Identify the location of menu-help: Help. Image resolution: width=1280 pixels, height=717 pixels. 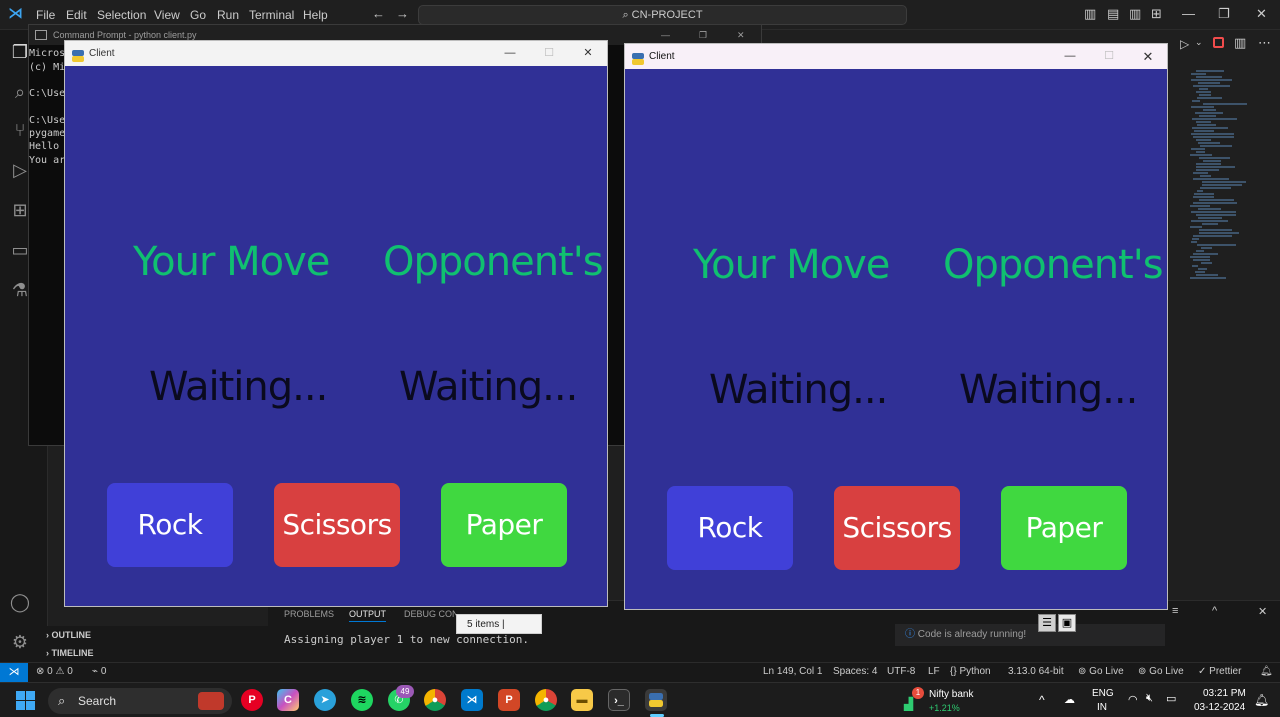
(315, 15).